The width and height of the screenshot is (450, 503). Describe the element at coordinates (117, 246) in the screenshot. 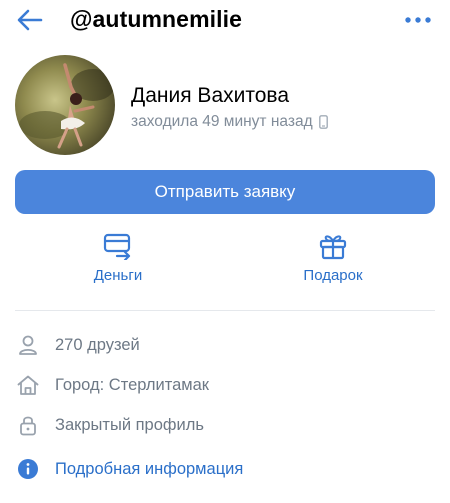

I see `money-transfer-icon` at that location.